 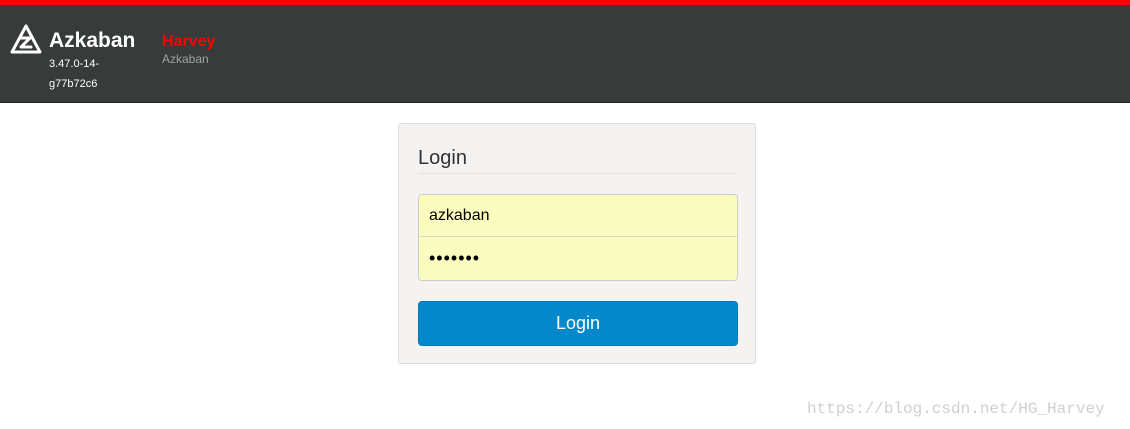 I want to click on azkaban-logo-icon, so click(x=26, y=40).